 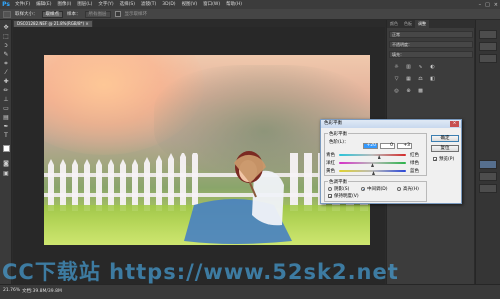 What do you see at coordinates (6, 109) in the screenshot?
I see `eraser-tool-icon: ▭` at bounding box center [6, 109].